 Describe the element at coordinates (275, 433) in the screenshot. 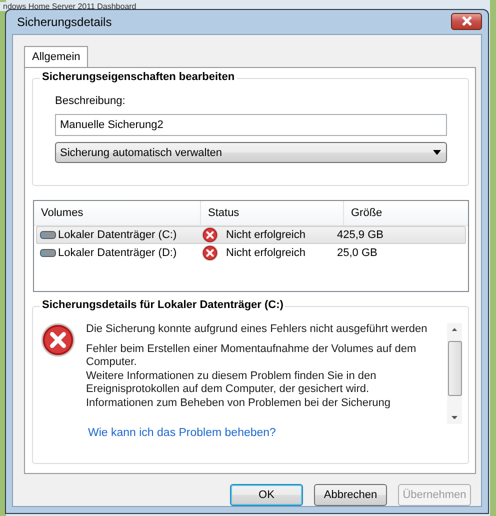

I see `help-link: Wie kann ich das Problem beheben?` at that location.